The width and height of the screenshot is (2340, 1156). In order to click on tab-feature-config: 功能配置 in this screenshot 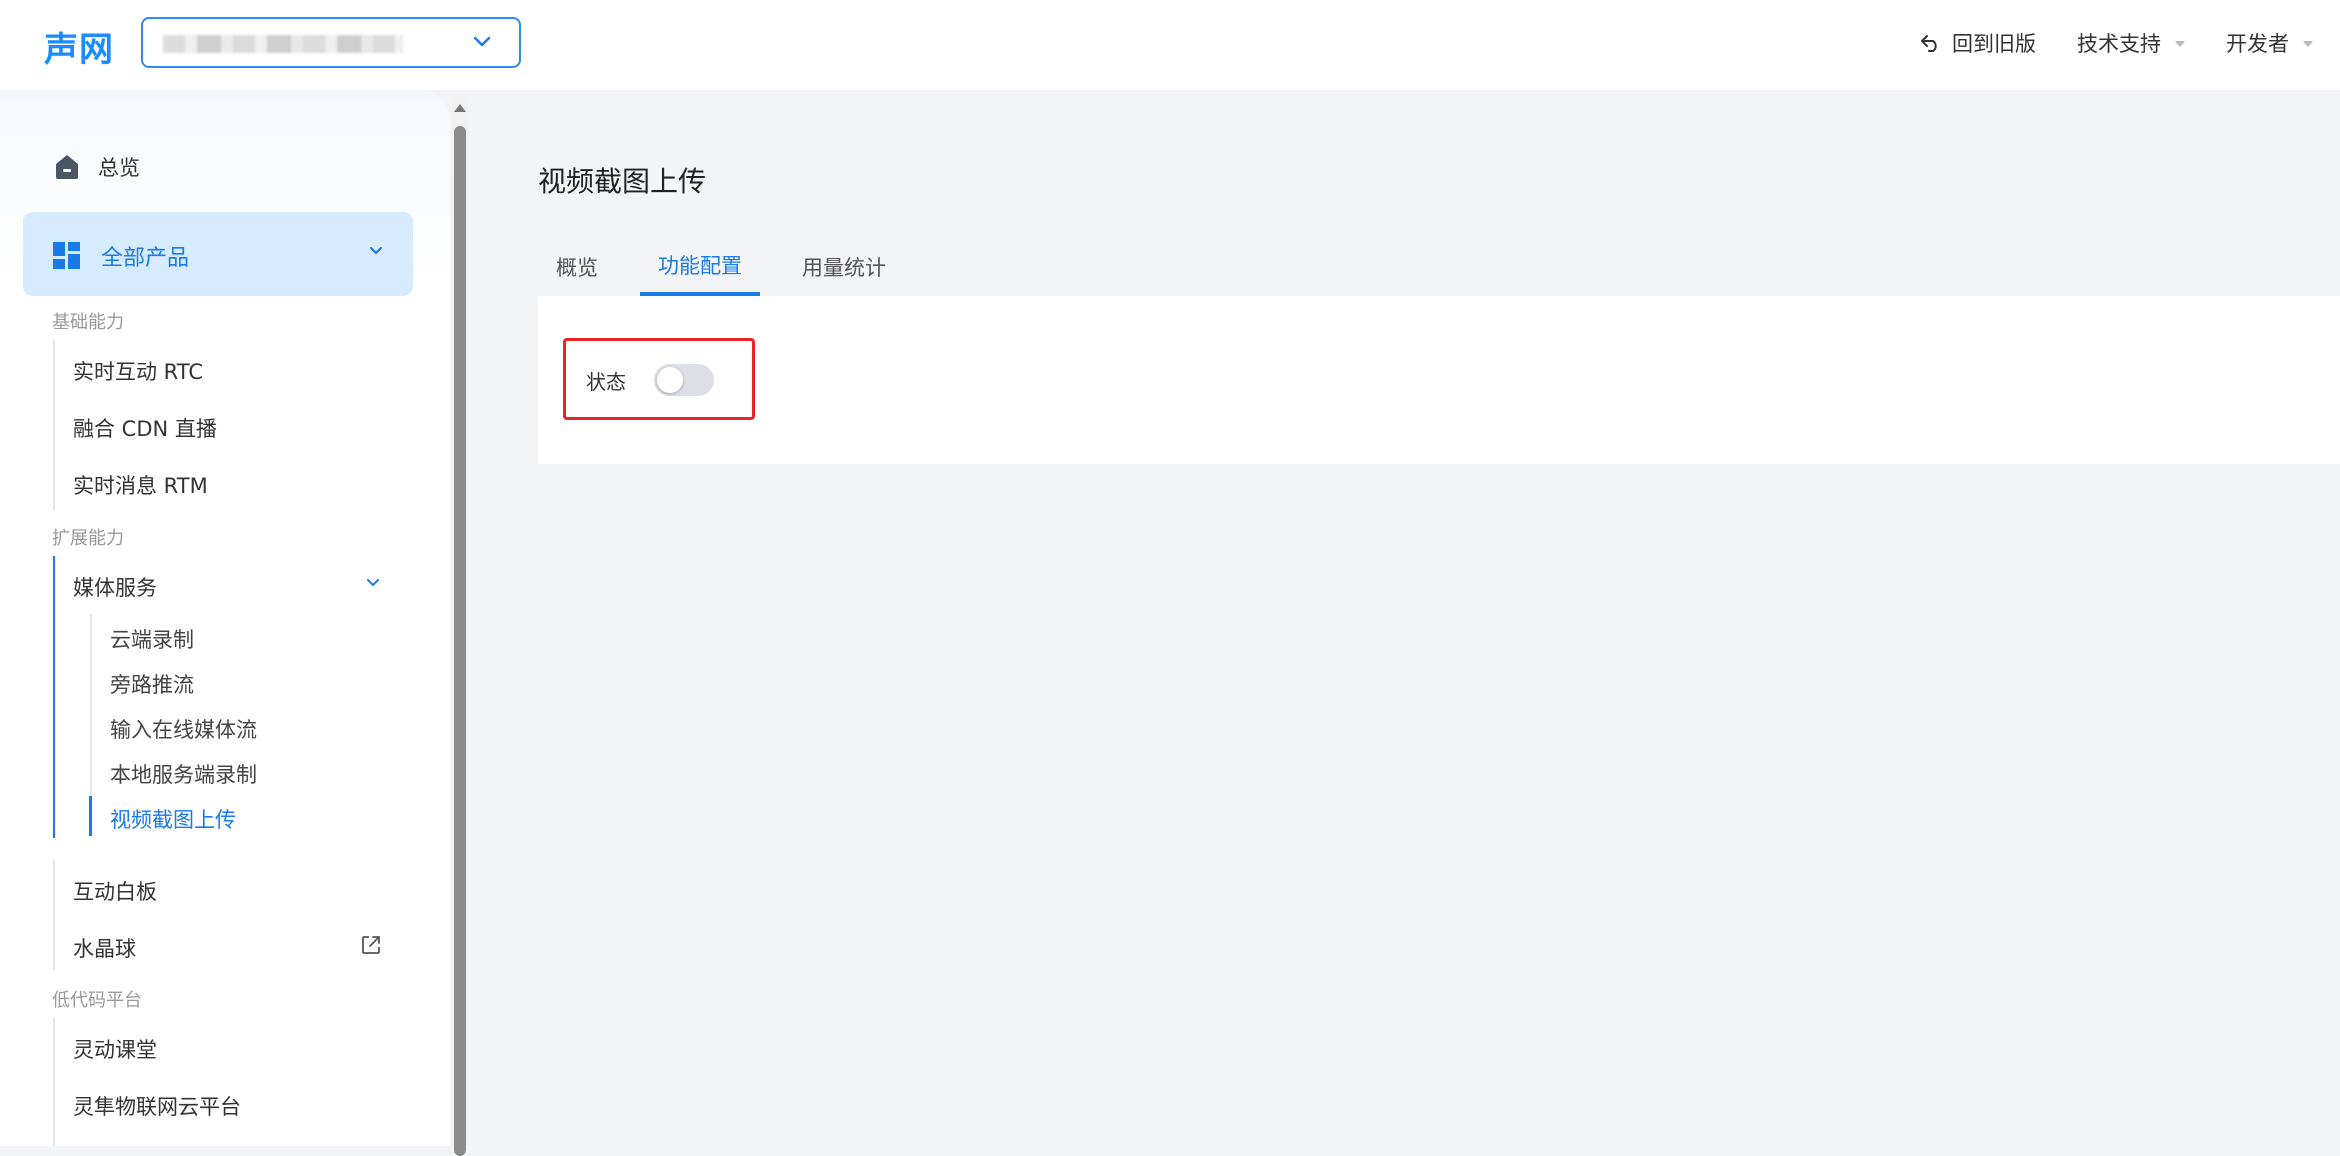, I will do `click(700, 265)`.